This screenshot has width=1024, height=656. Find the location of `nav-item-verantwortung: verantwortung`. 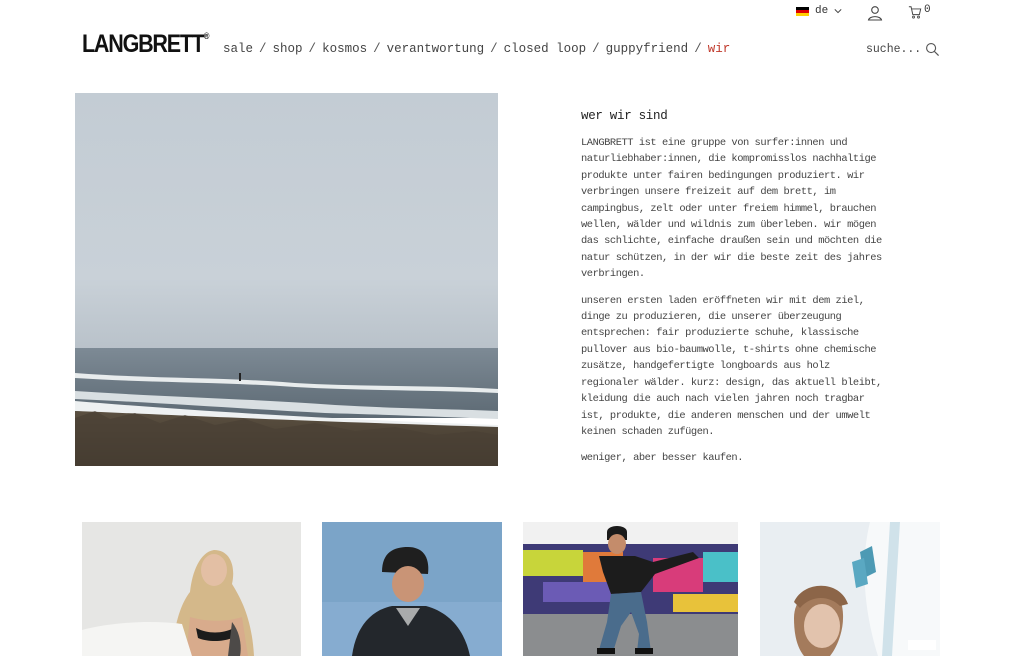

nav-item-verantwortung: verantwortung is located at coordinates (436, 49).